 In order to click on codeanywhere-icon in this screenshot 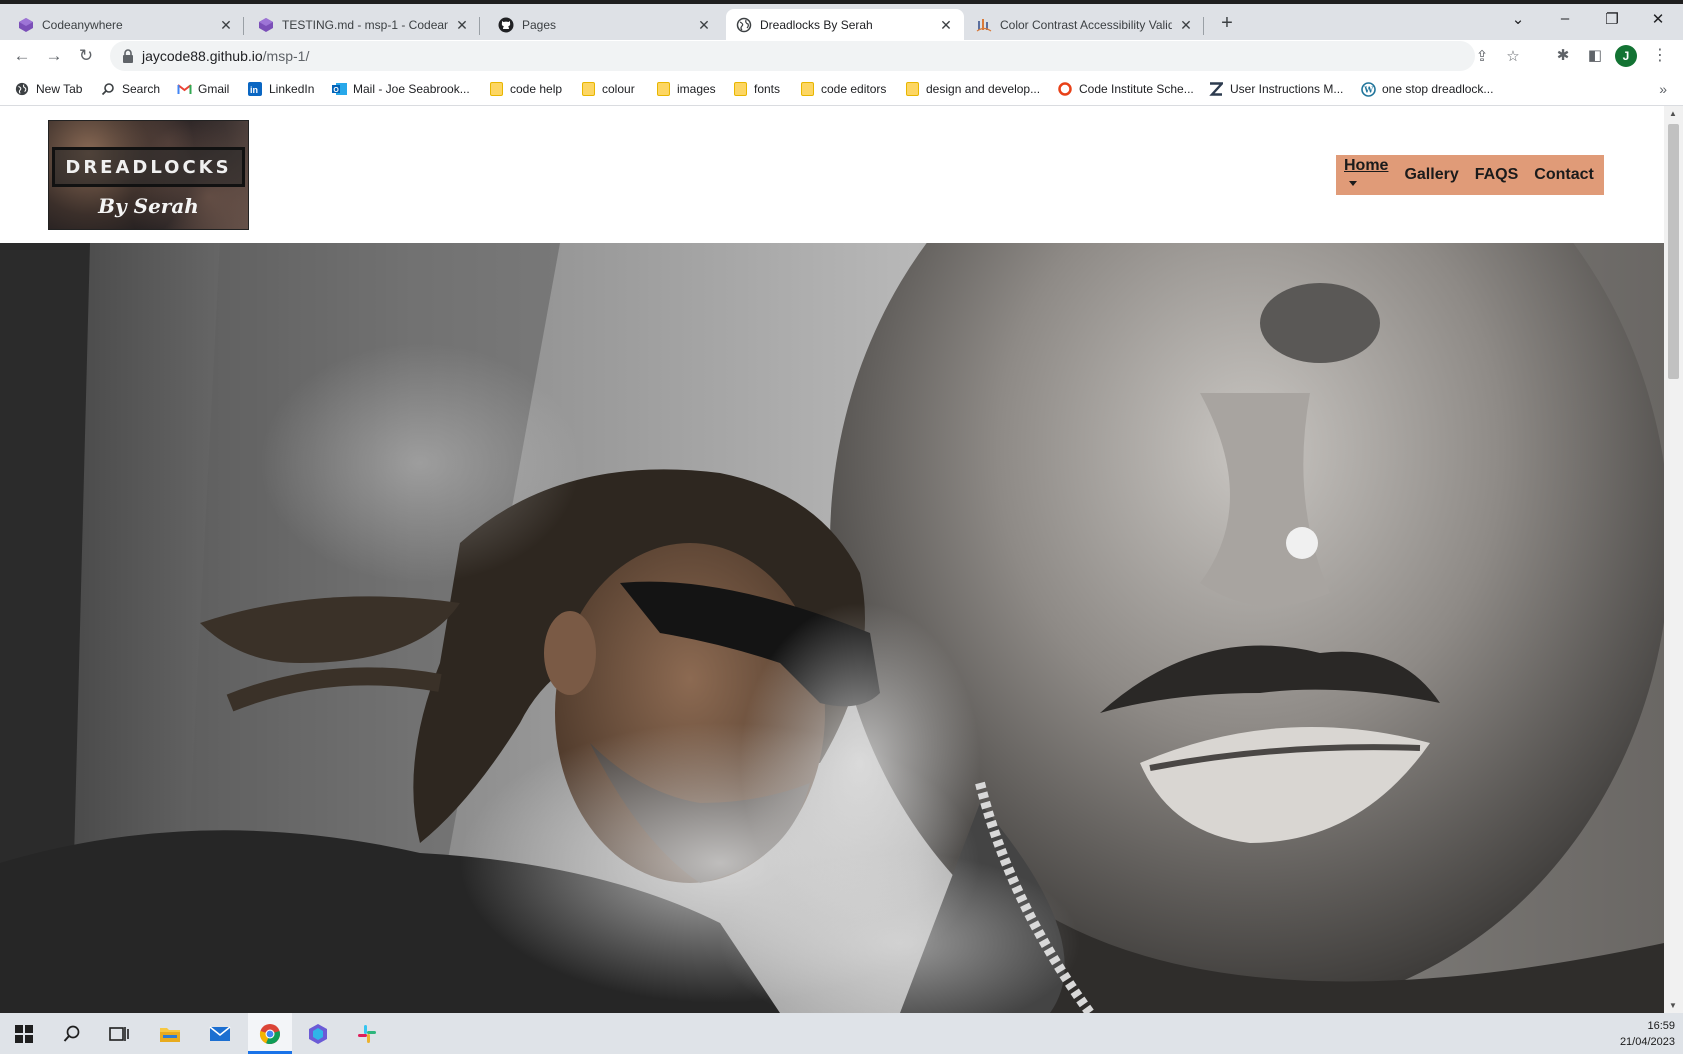, I will do `click(26, 25)`.